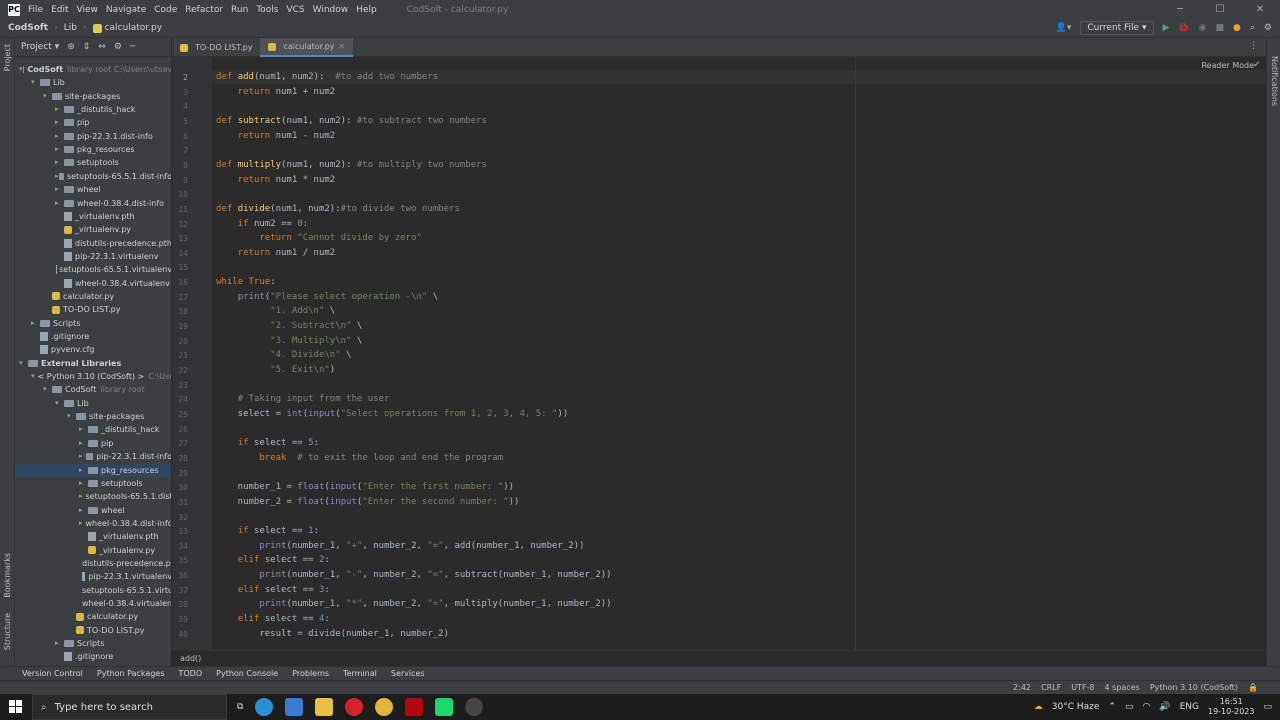  I want to click on menu-item-code: Code, so click(165, 10).